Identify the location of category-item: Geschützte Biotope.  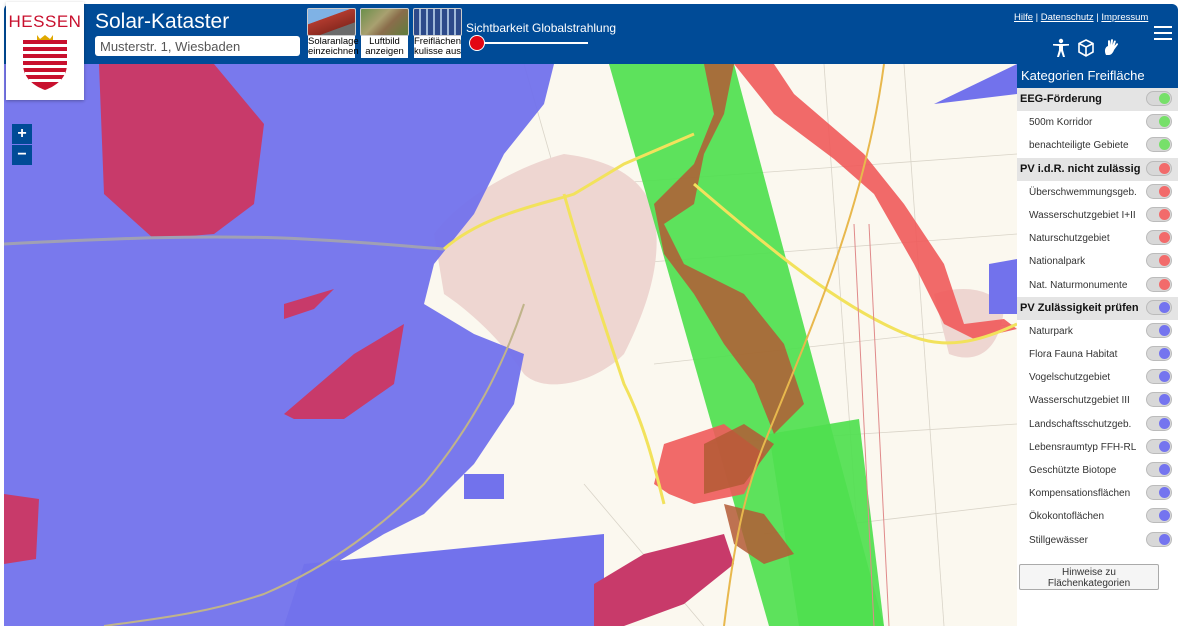
(1097, 470).